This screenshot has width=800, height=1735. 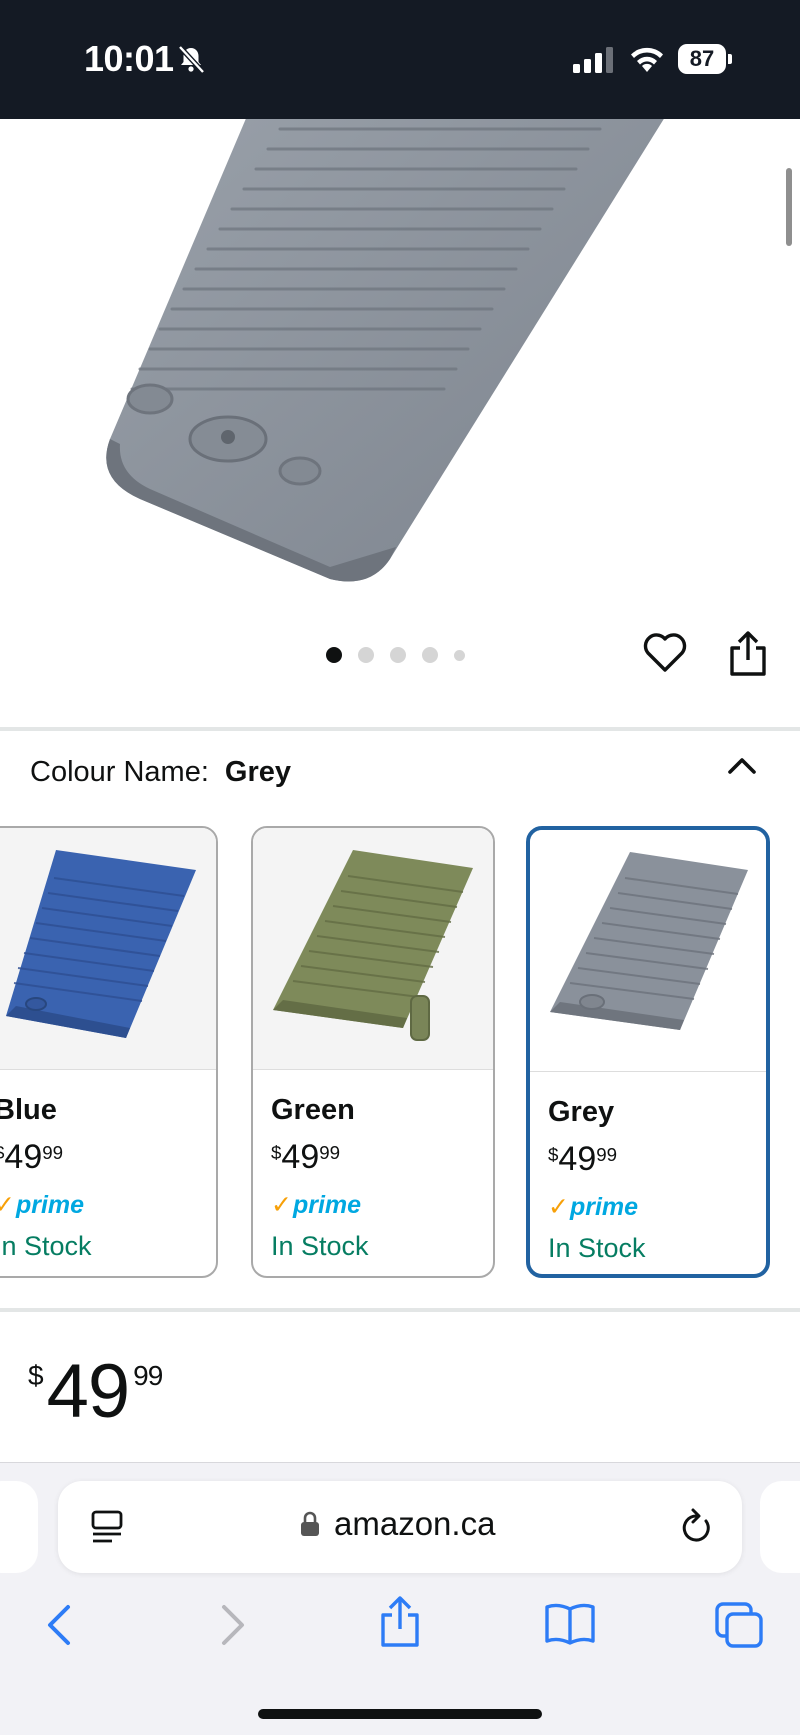 I want to click on back-icon, so click(x=59, y=1625).